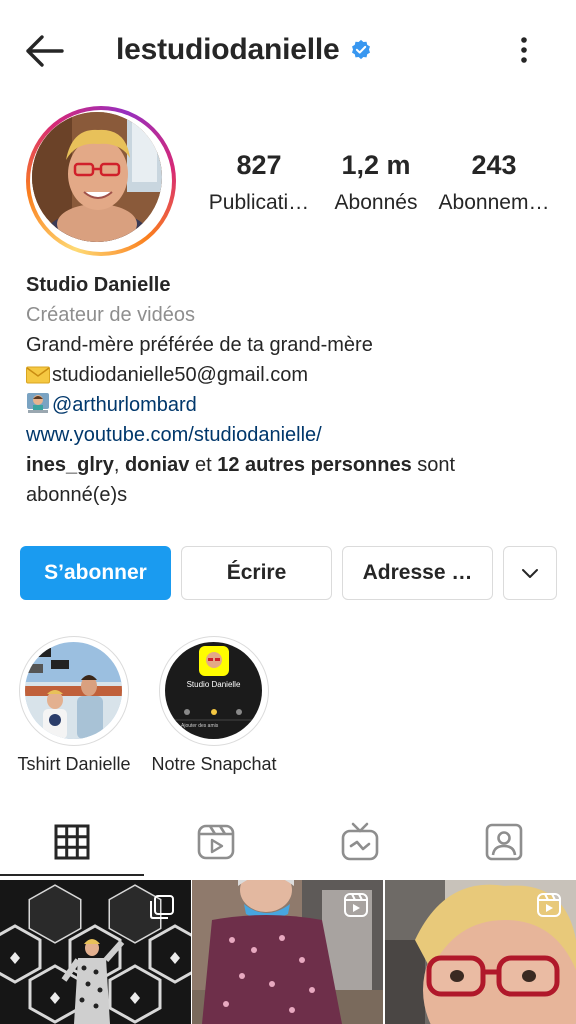  I want to click on message-button: Écrire, so click(256, 573).